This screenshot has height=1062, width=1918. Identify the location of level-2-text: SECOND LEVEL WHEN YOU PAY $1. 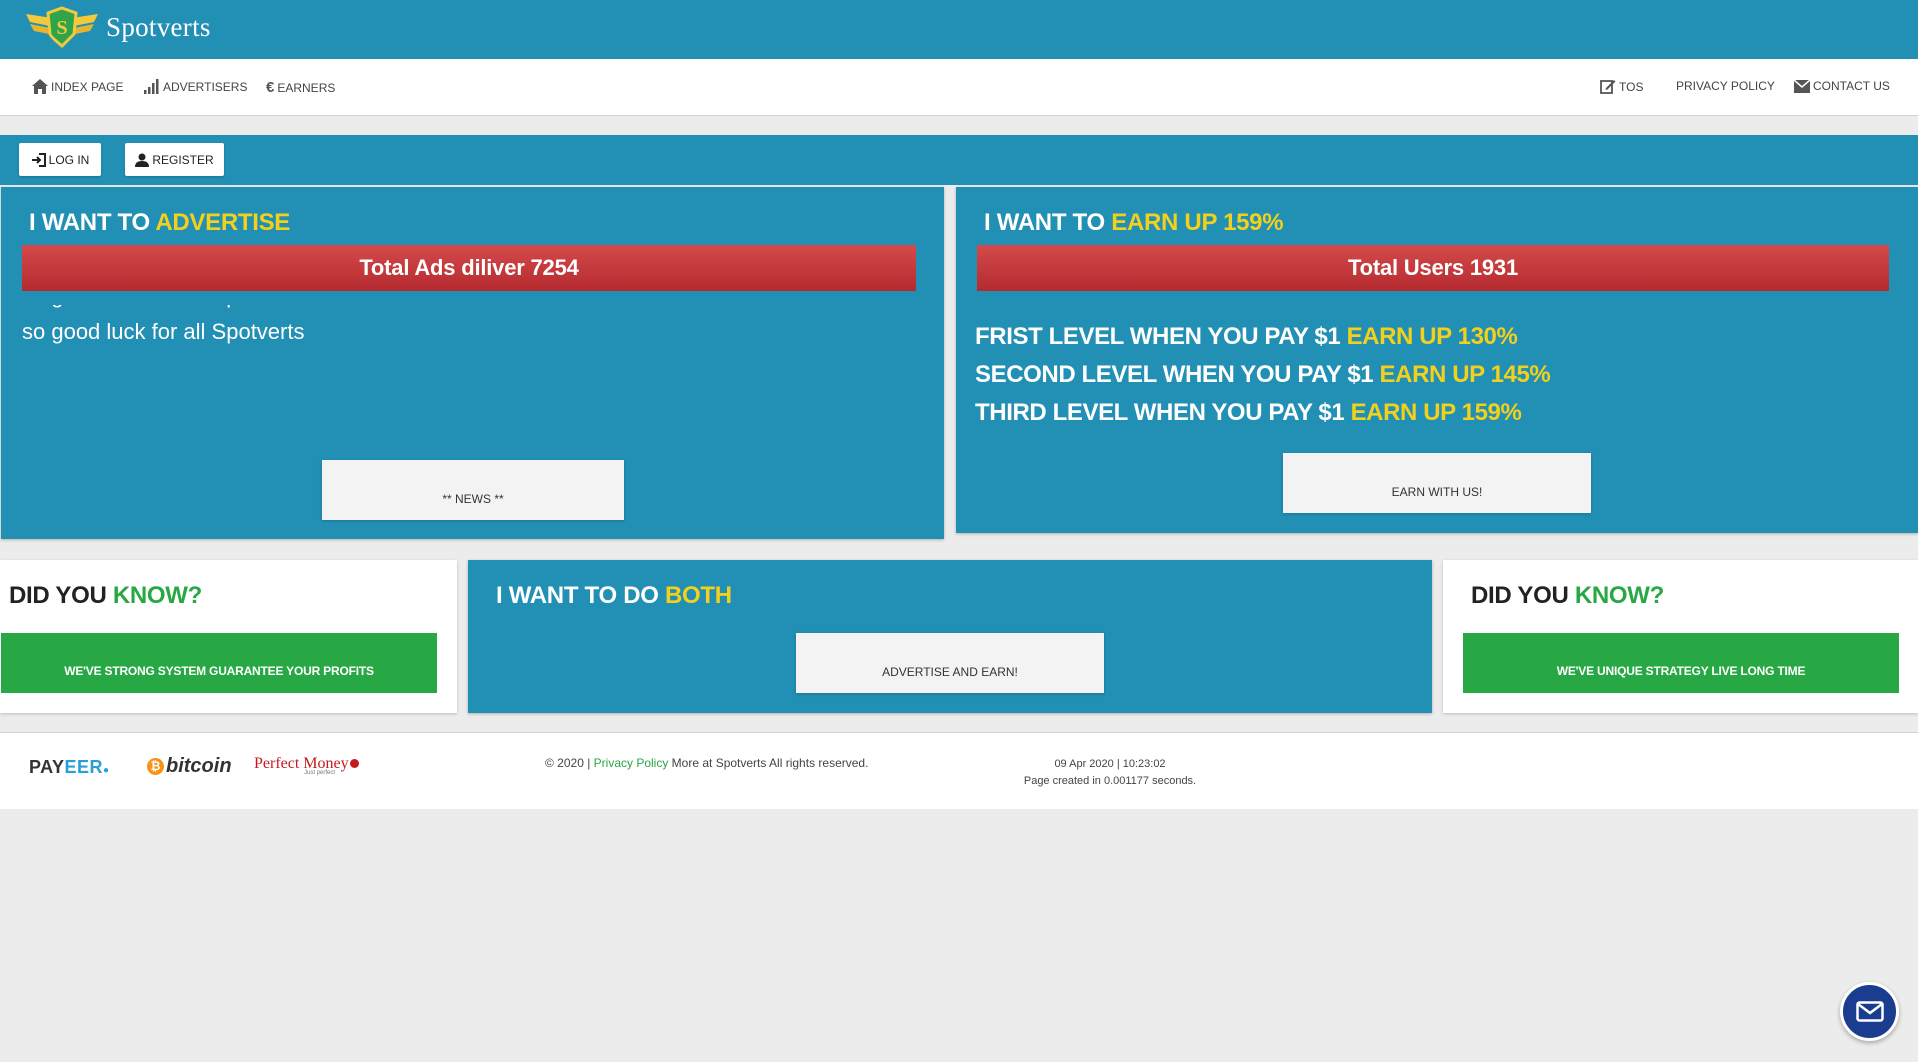
(1177, 374).